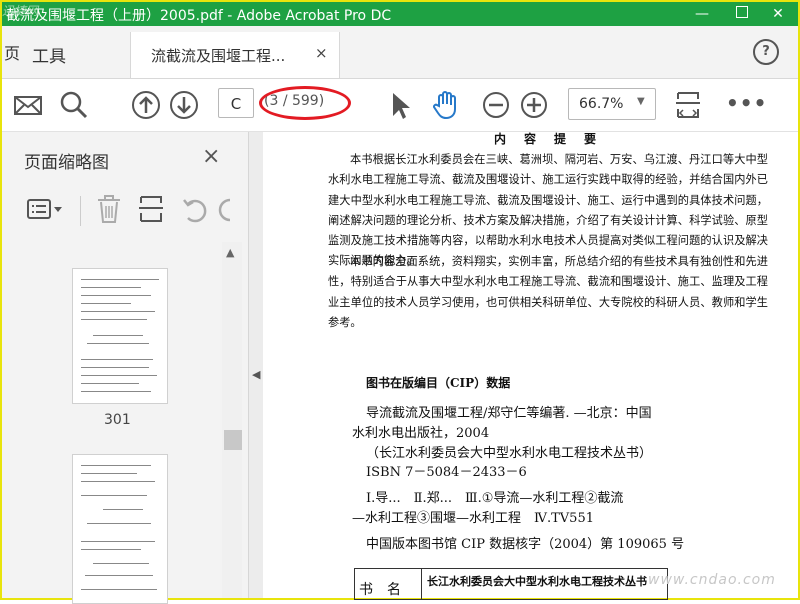 This screenshot has height=604, width=800. I want to click on arrow-down-circle-icon, so click(184, 105).